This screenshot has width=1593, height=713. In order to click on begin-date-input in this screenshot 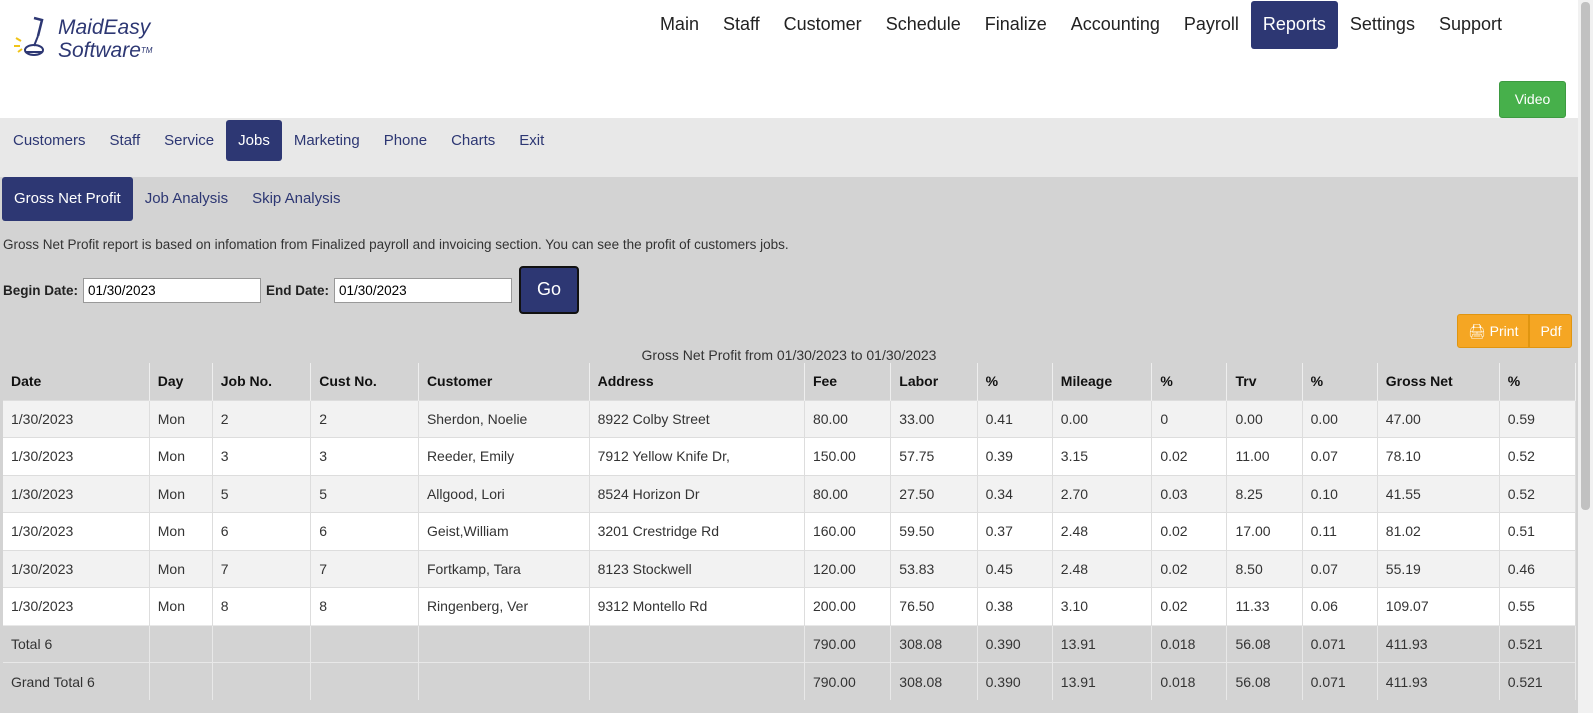, I will do `click(172, 290)`.